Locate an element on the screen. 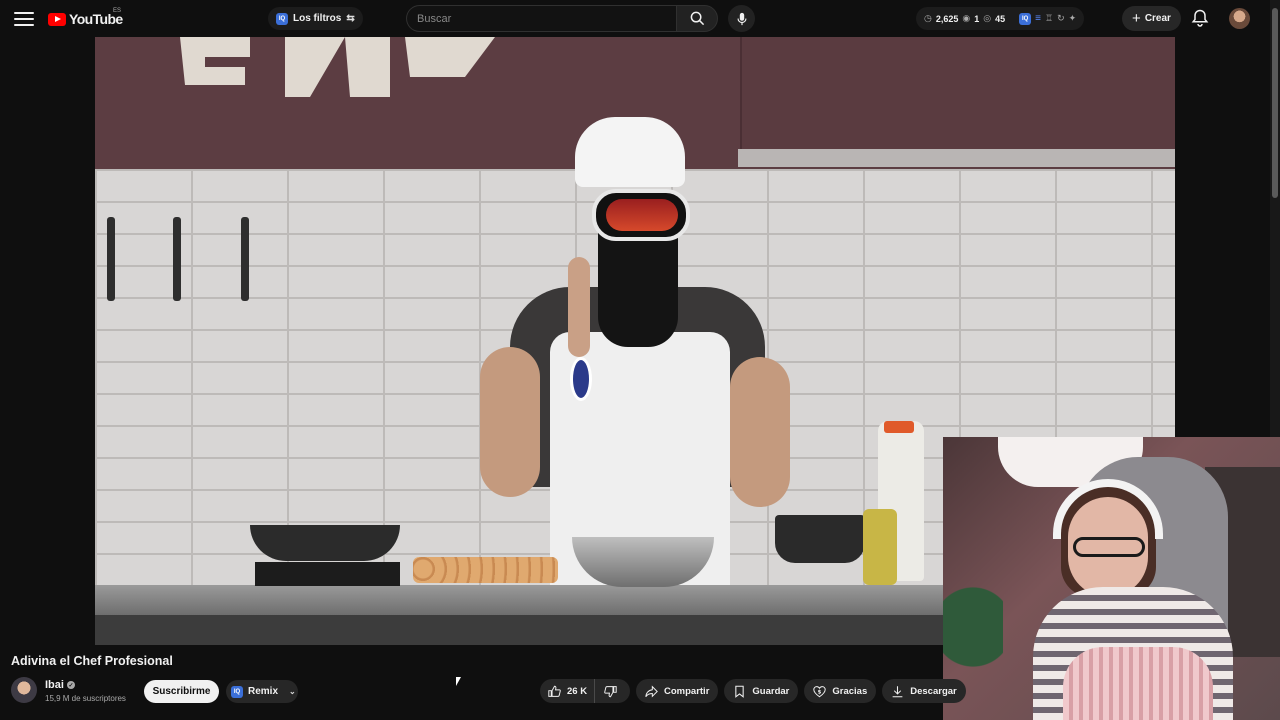 This screenshot has width=1280, height=720. download-button: Descargar is located at coordinates (924, 691).